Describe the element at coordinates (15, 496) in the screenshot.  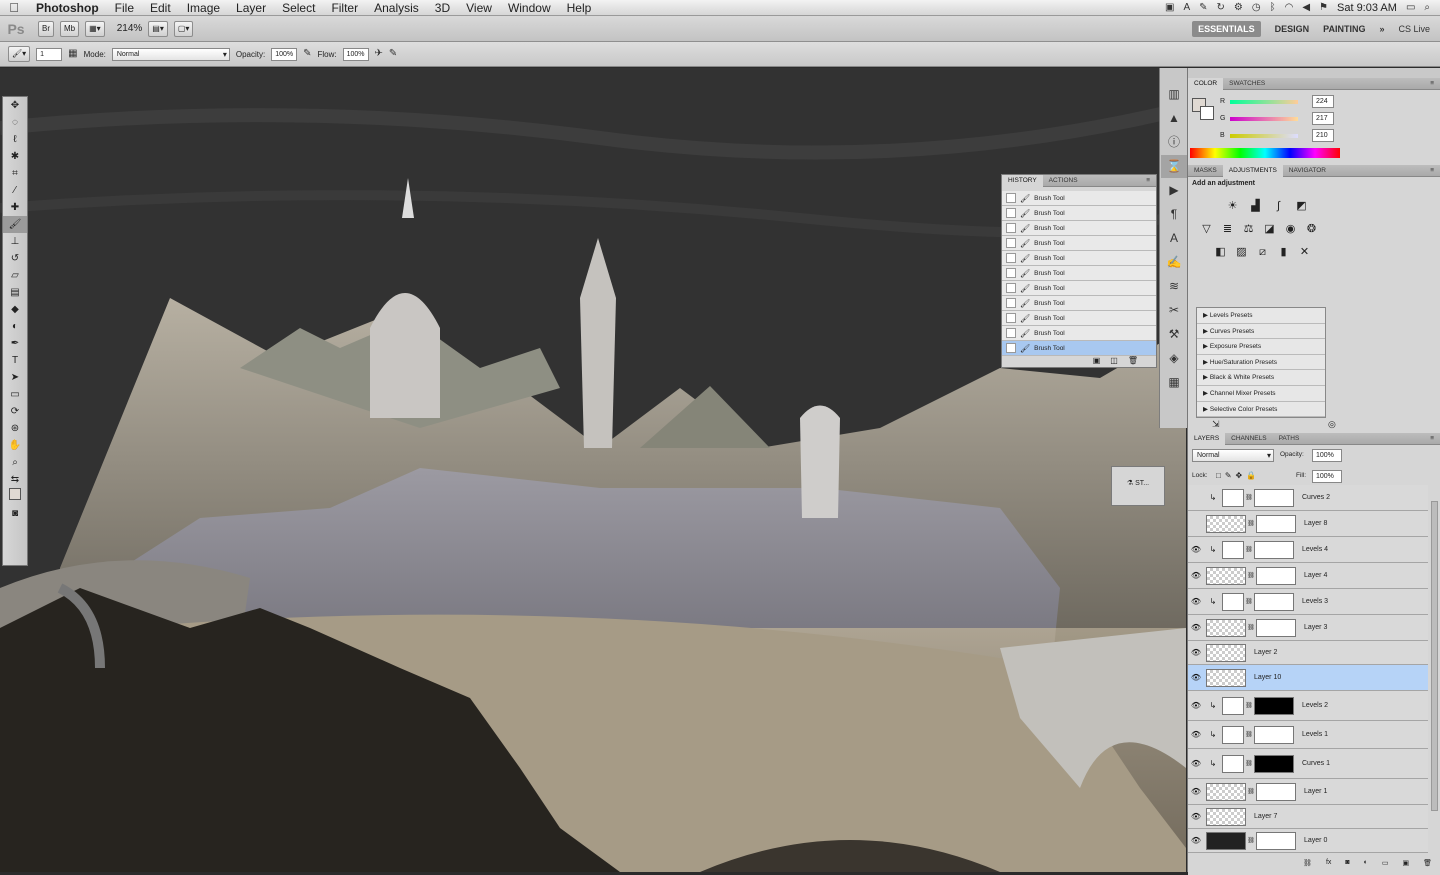
I see `foreground-color-swatch` at that location.